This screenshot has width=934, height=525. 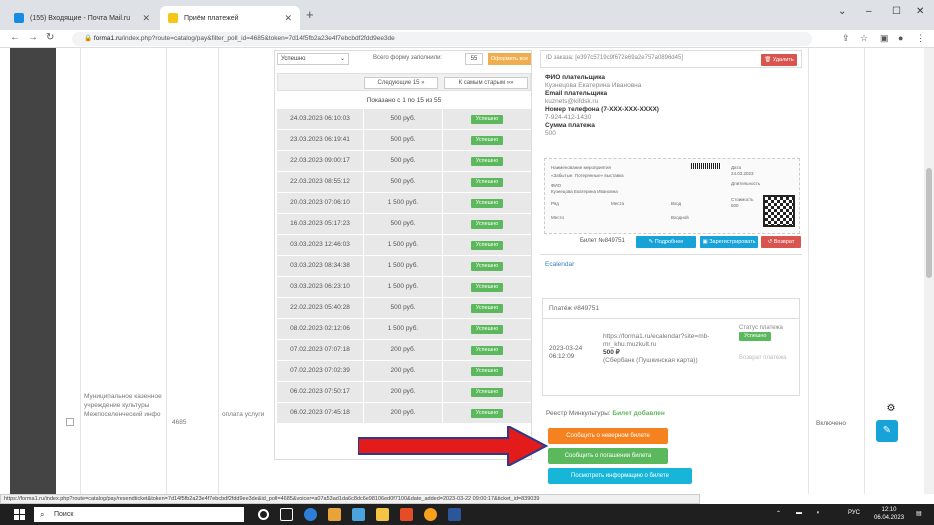 What do you see at coordinates (404, 119) in the screenshot?
I see `payment-row: 24.03.2023 06:10:03 500 руб. Успешно` at bounding box center [404, 119].